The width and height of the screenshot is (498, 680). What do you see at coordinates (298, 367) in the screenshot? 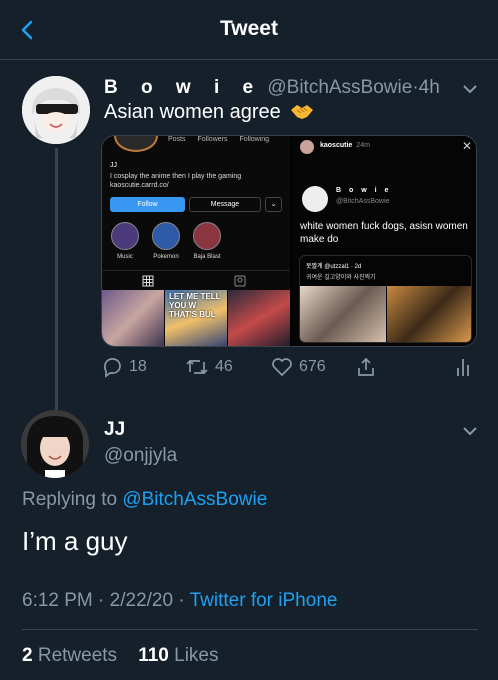
I see `like-button: 676` at bounding box center [298, 367].